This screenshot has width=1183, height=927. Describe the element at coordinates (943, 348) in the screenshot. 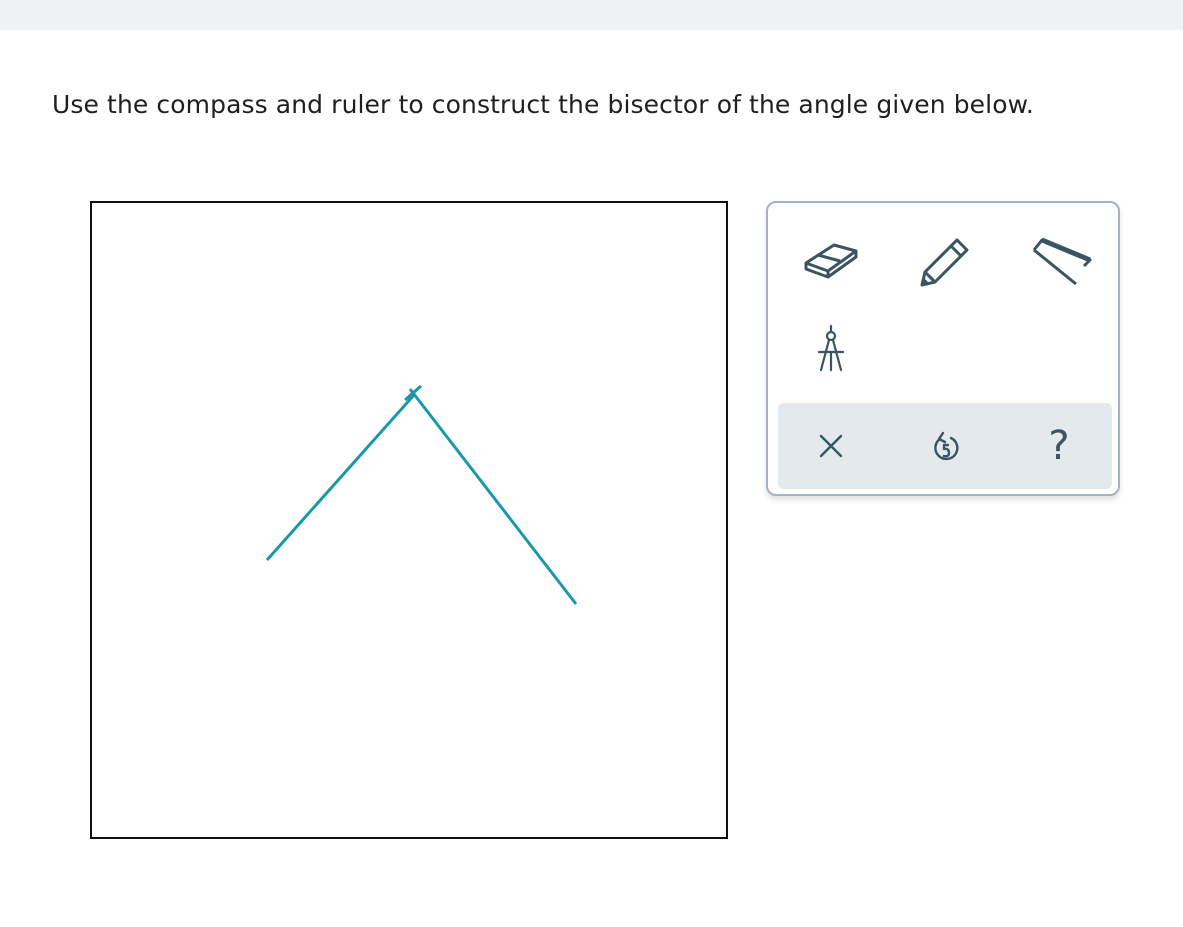

I see `construction-toolbox: ?` at that location.